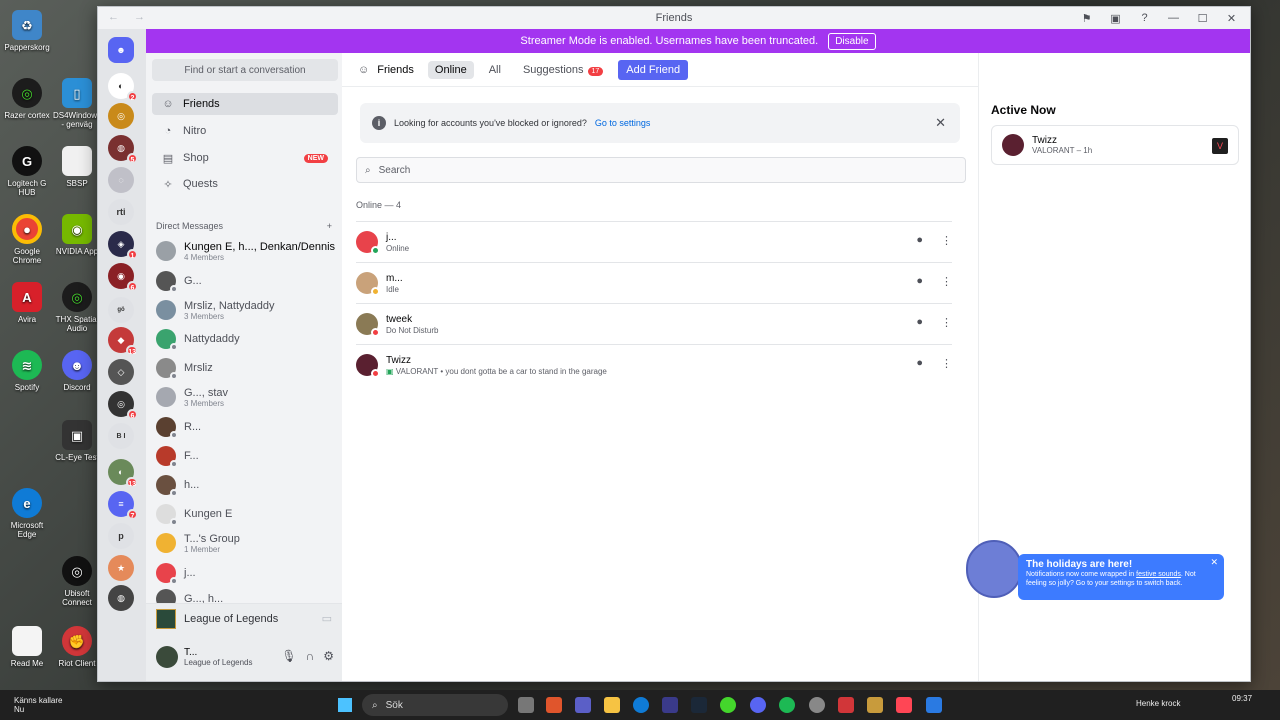 This screenshot has height=720, width=1280. What do you see at coordinates (121, 536) in the screenshot?
I see `server-icon: p` at bounding box center [121, 536].